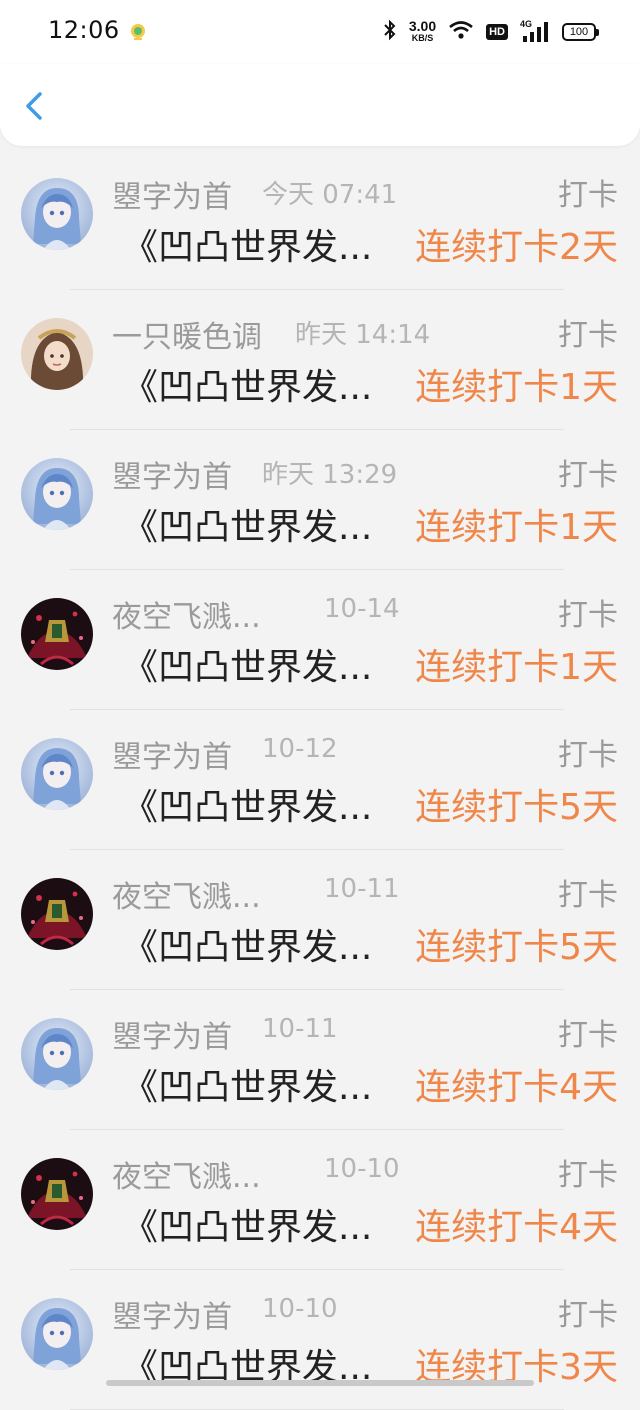  Describe the element at coordinates (320, 105) in the screenshot. I see `top-nav-bar` at that location.